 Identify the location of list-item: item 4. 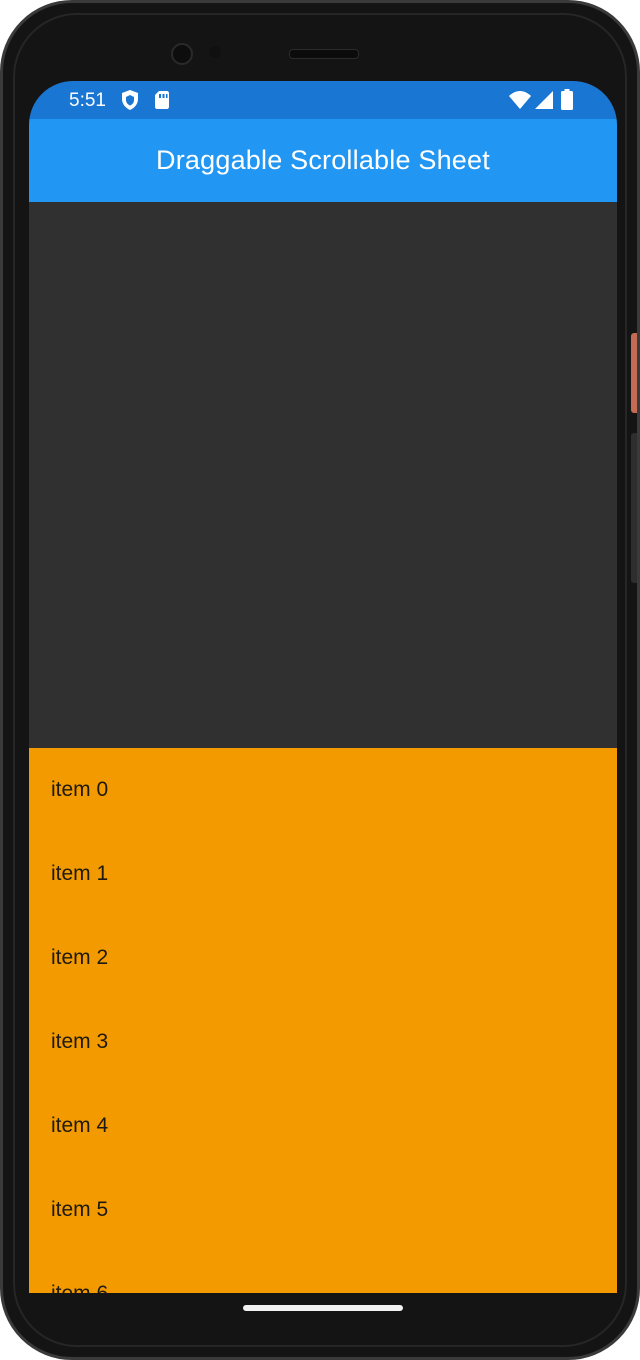
(323, 1126).